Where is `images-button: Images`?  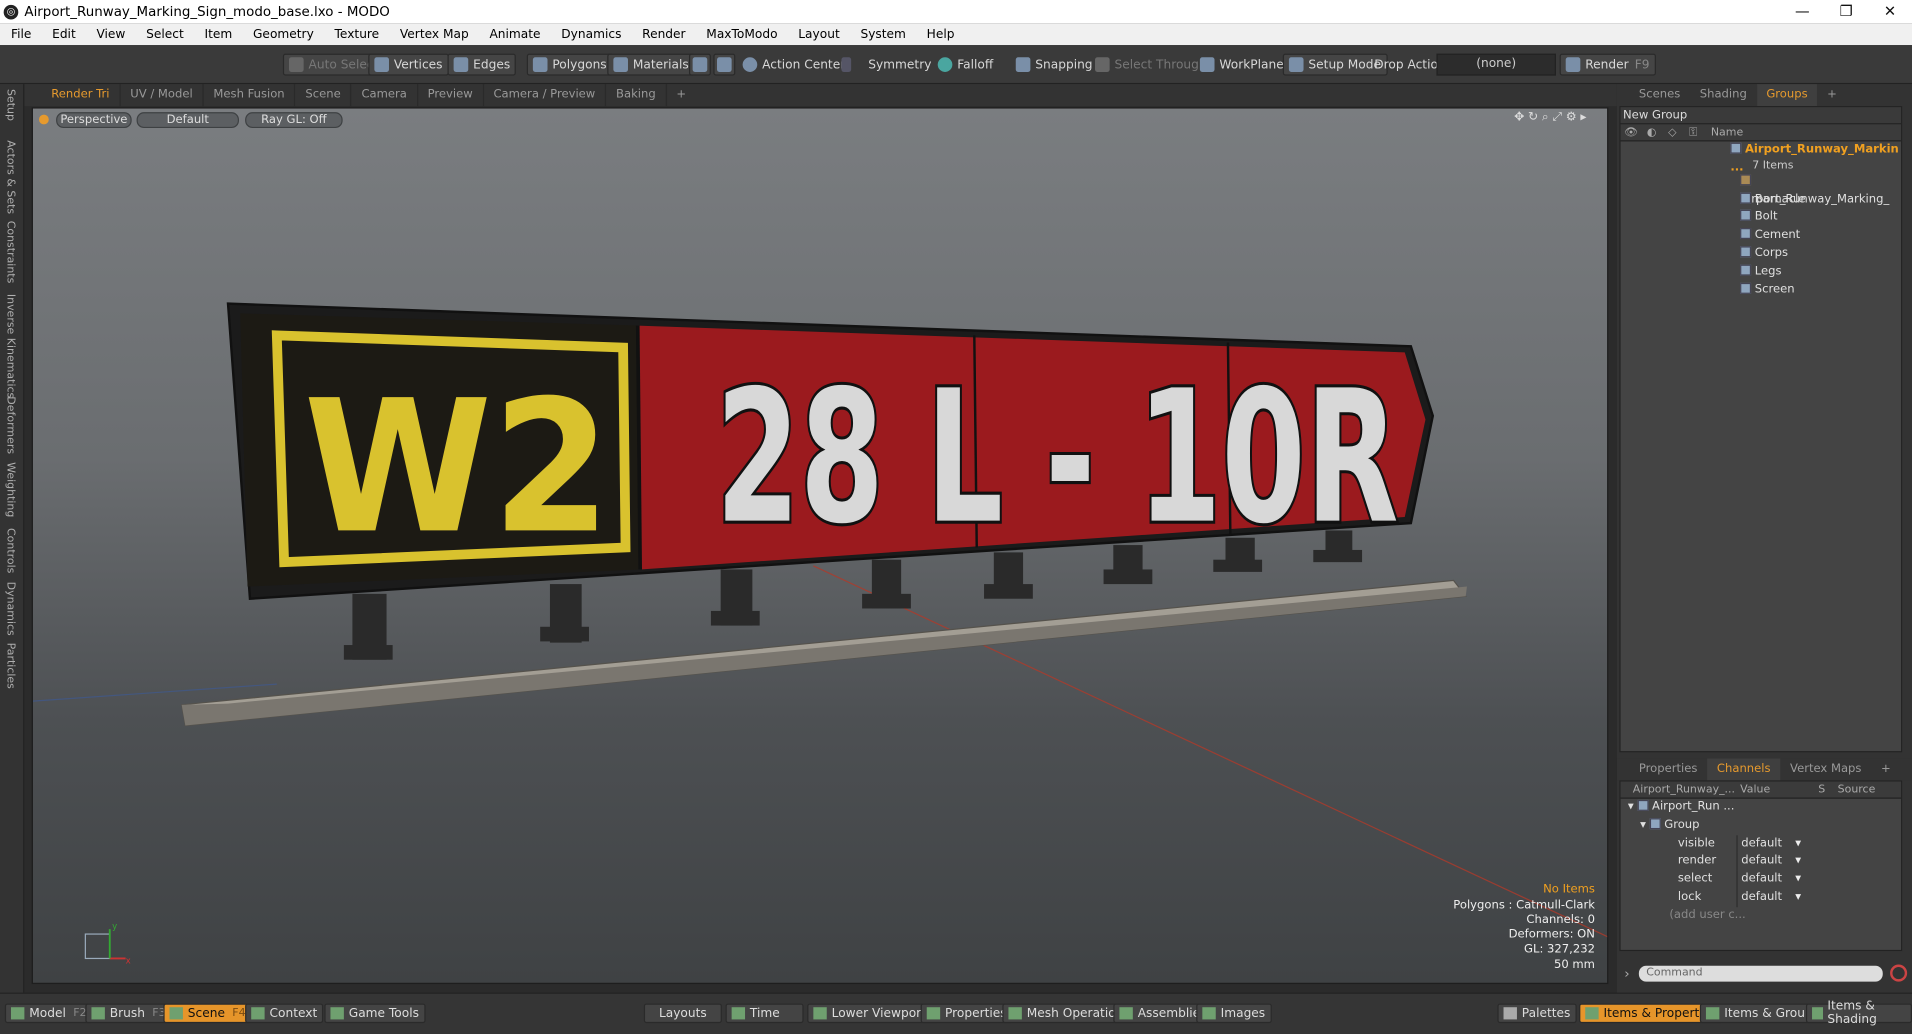
images-button: Images is located at coordinates (1234, 1013).